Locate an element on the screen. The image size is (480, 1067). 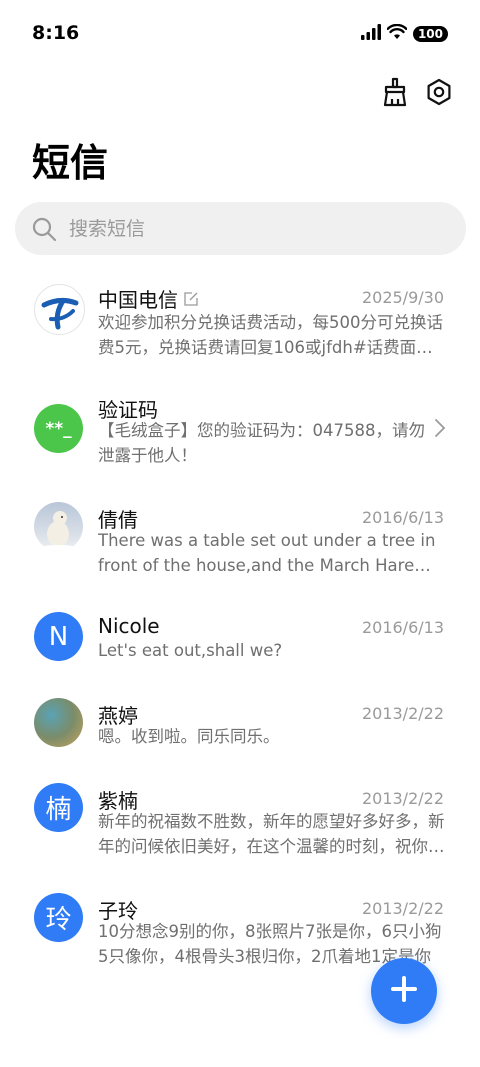
battery-icon: 100 is located at coordinates (430, 34).